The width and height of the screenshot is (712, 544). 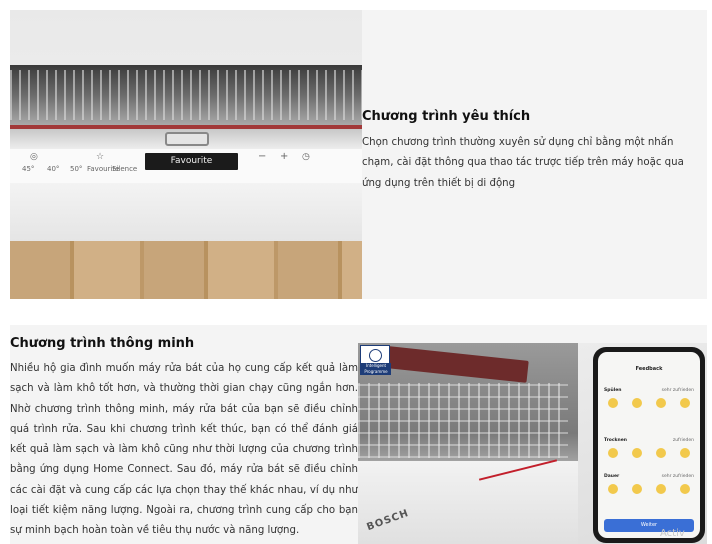 I want to click on feedback-row-label: Spülen, so click(x=613, y=390).